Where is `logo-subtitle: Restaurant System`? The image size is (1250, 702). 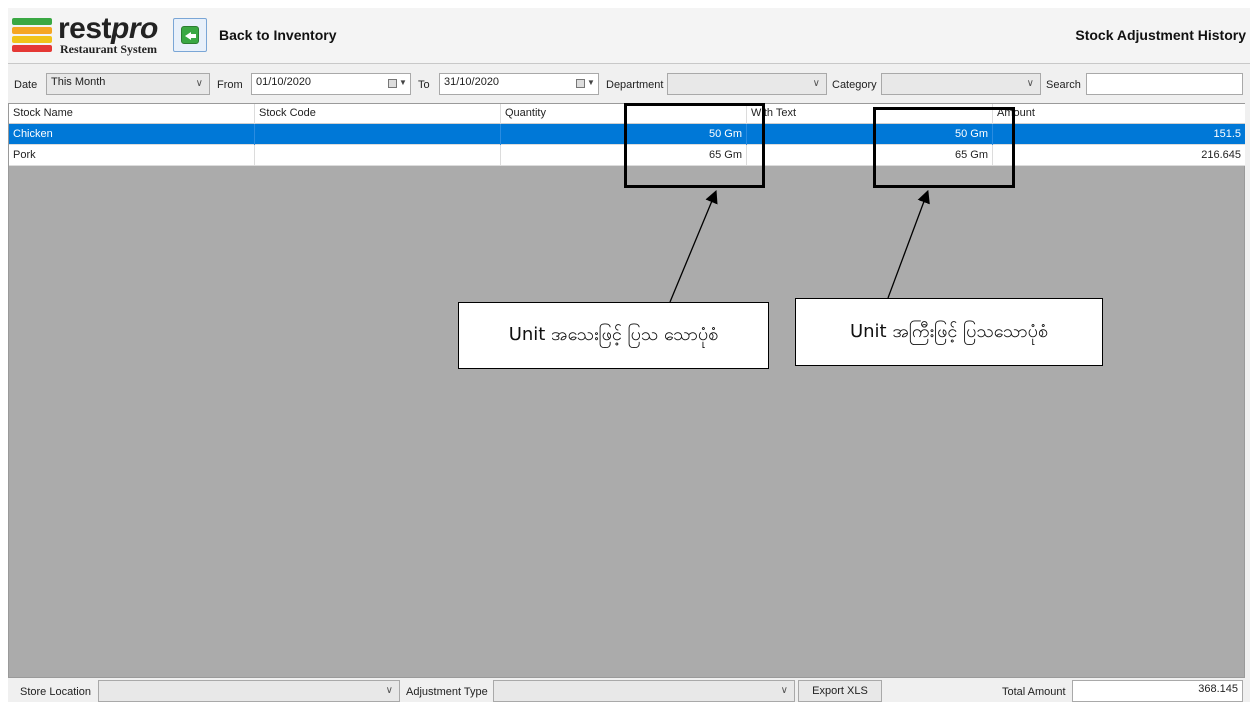
logo-subtitle: Restaurant System is located at coordinates (108, 49).